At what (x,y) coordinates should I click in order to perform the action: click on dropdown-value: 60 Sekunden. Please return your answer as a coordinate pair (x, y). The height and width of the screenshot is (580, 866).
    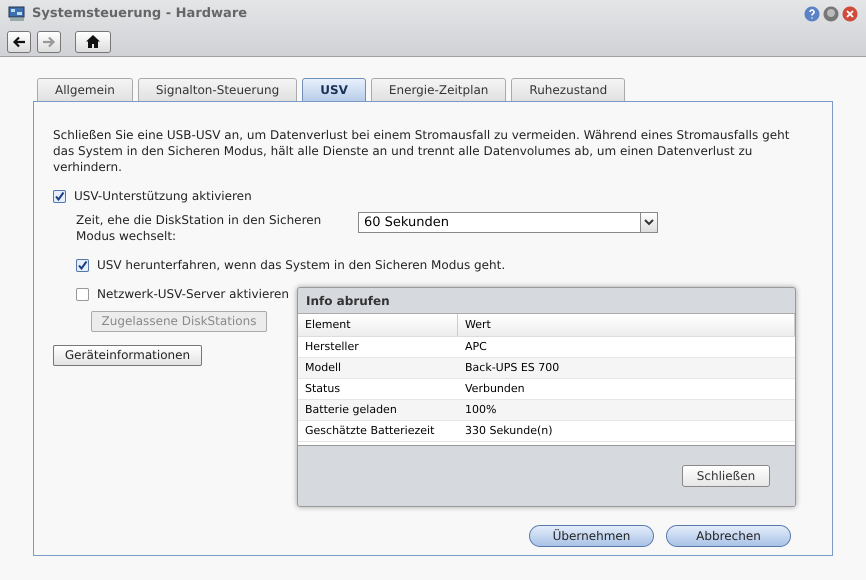
    Looking at the image, I should click on (406, 223).